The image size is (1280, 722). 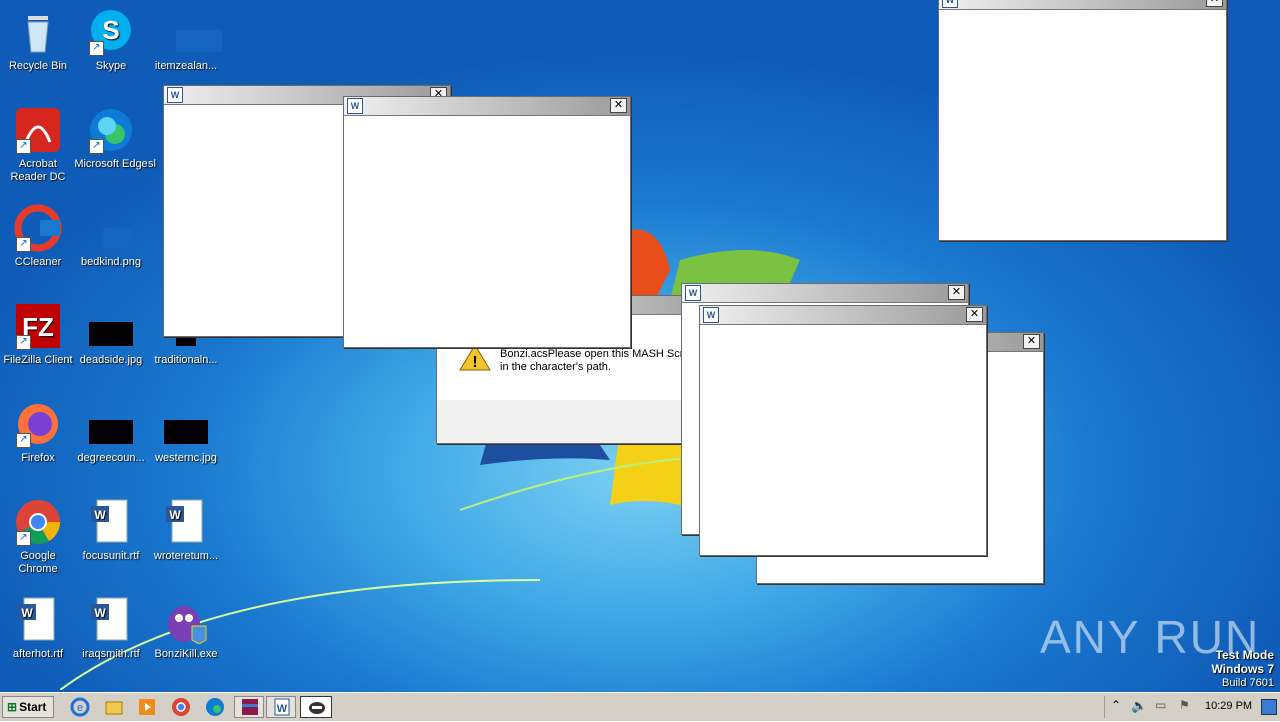 What do you see at coordinates (181, 707) in the screenshot?
I see `chrome-icon` at bounding box center [181, 707].